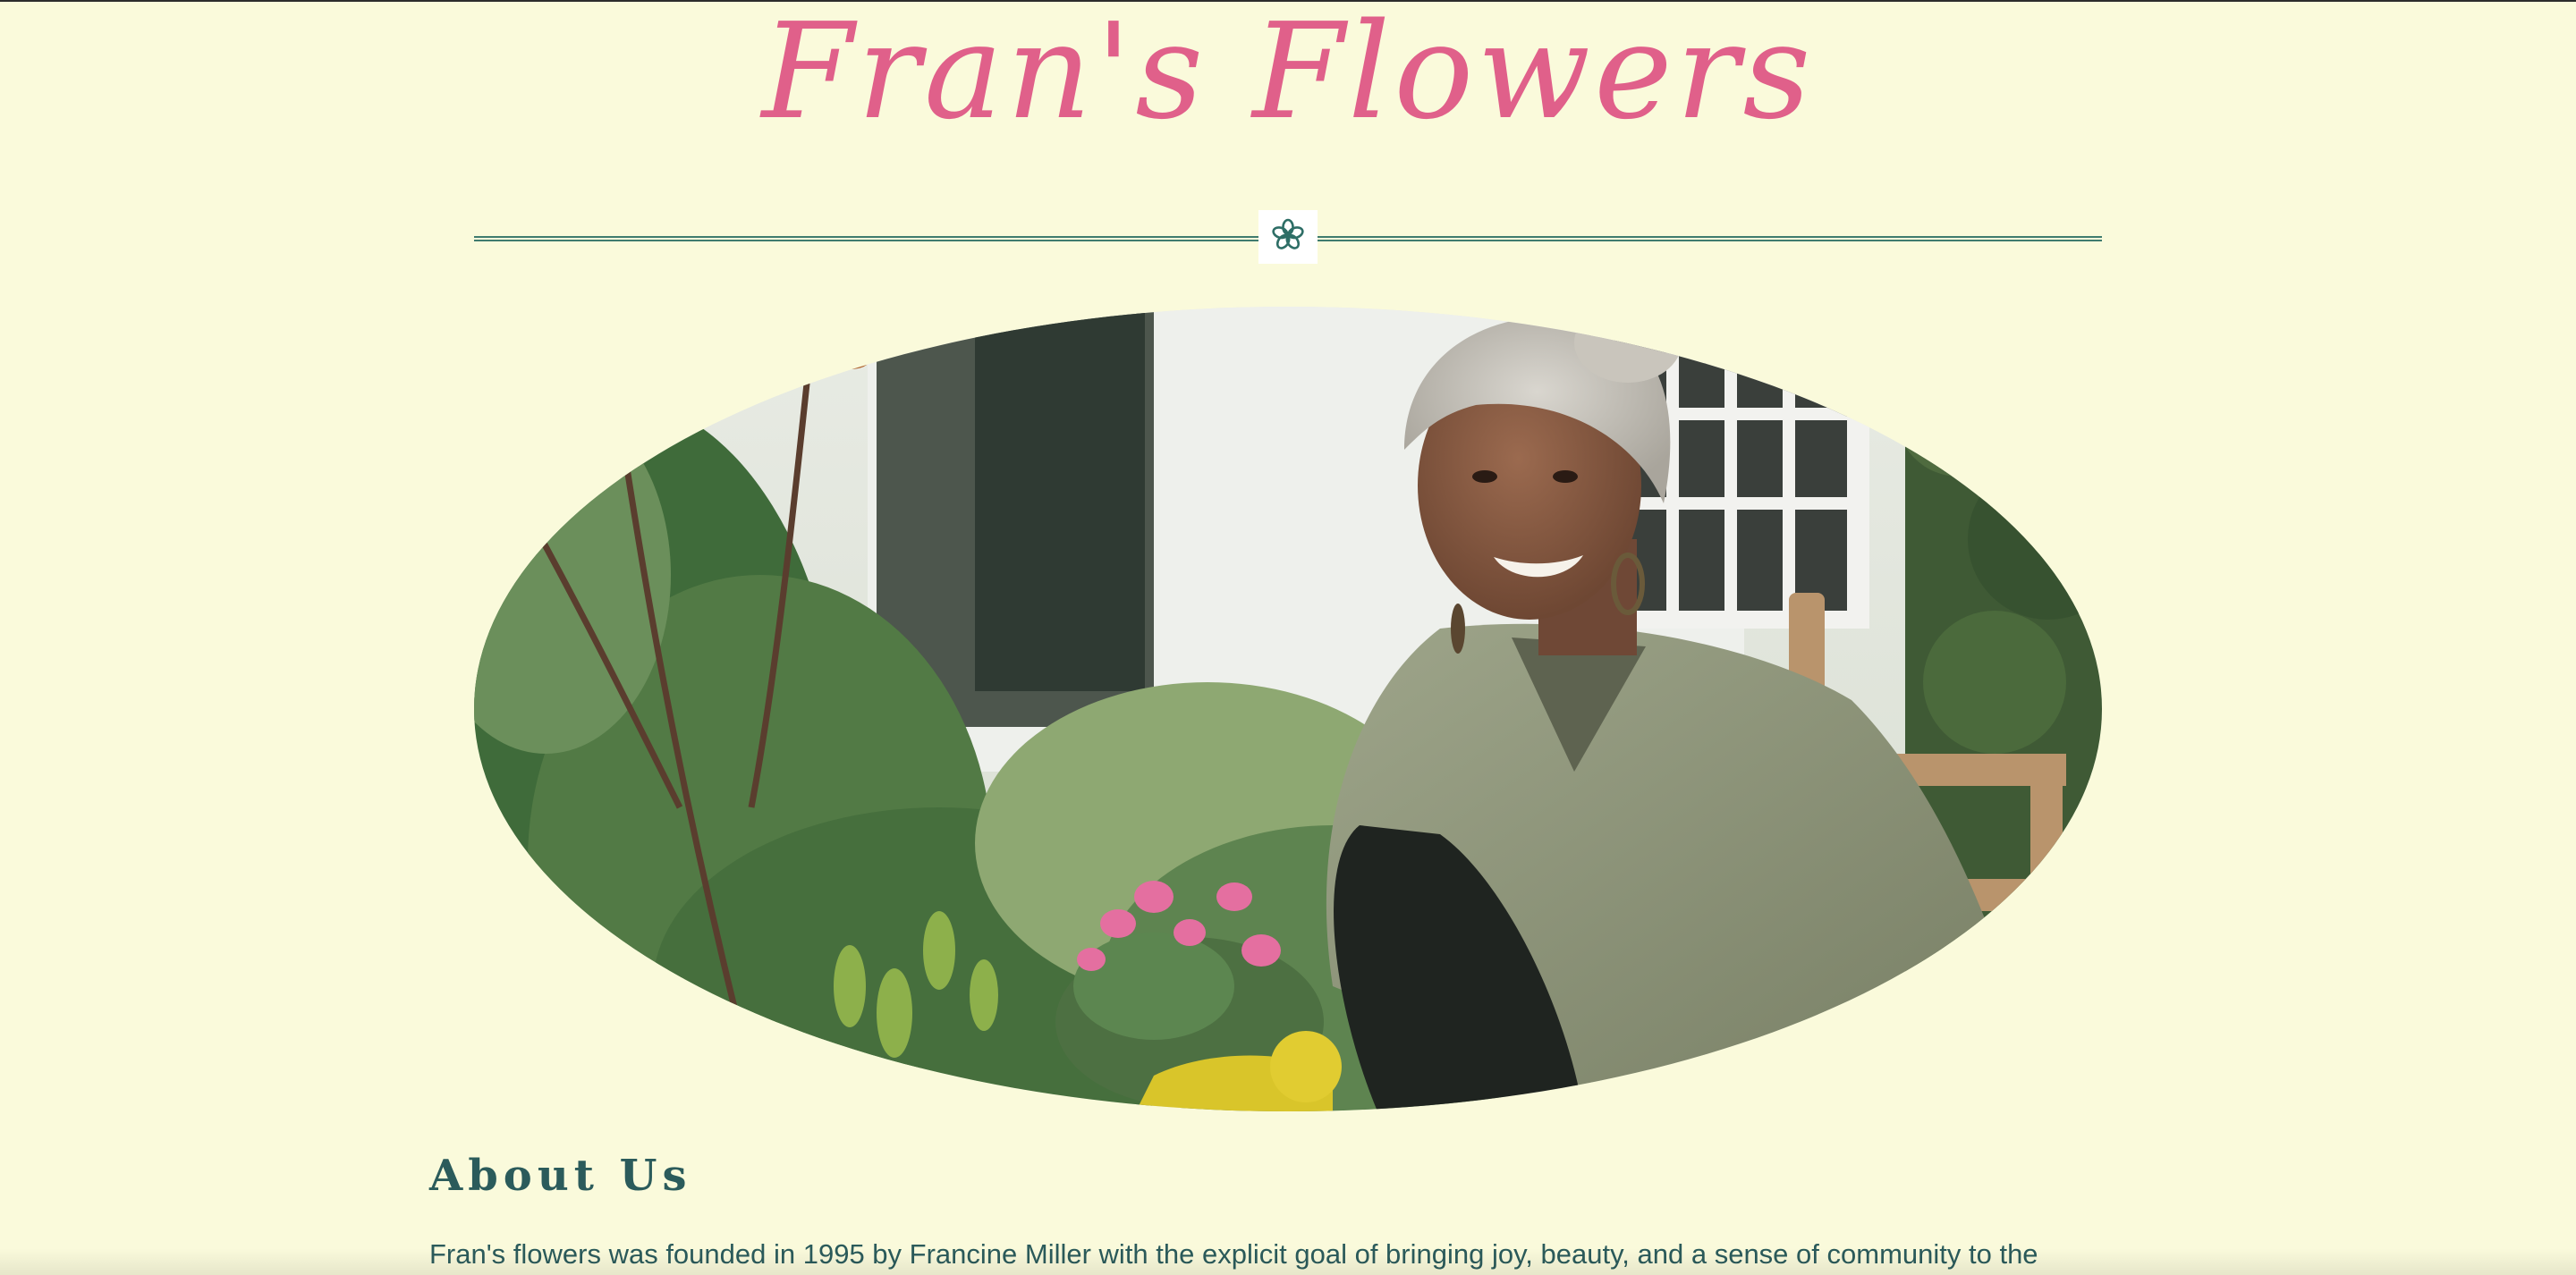 The height and width of the screenshot is (1275, 2576). What do you see at coordinates (1710, 238) in the screenshot?
I see `divider-line-right` at bounding box center [1710, 238].